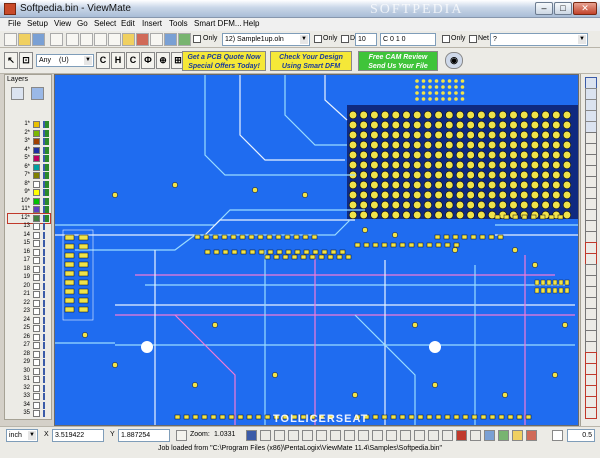 The width and height of the screenshot is (600, 458). I want to click on menu-insert: Insert, so click(152, 23).